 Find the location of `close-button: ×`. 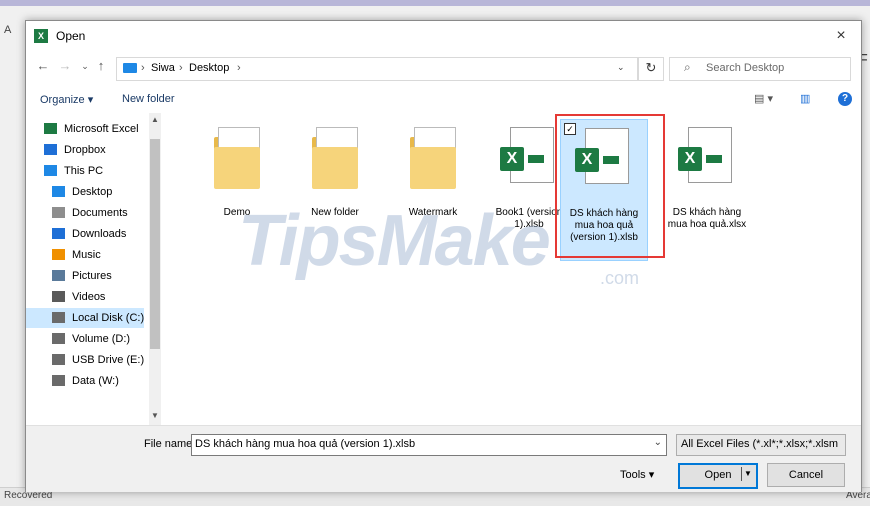

close-button: × is located at coordinates (841, 36).